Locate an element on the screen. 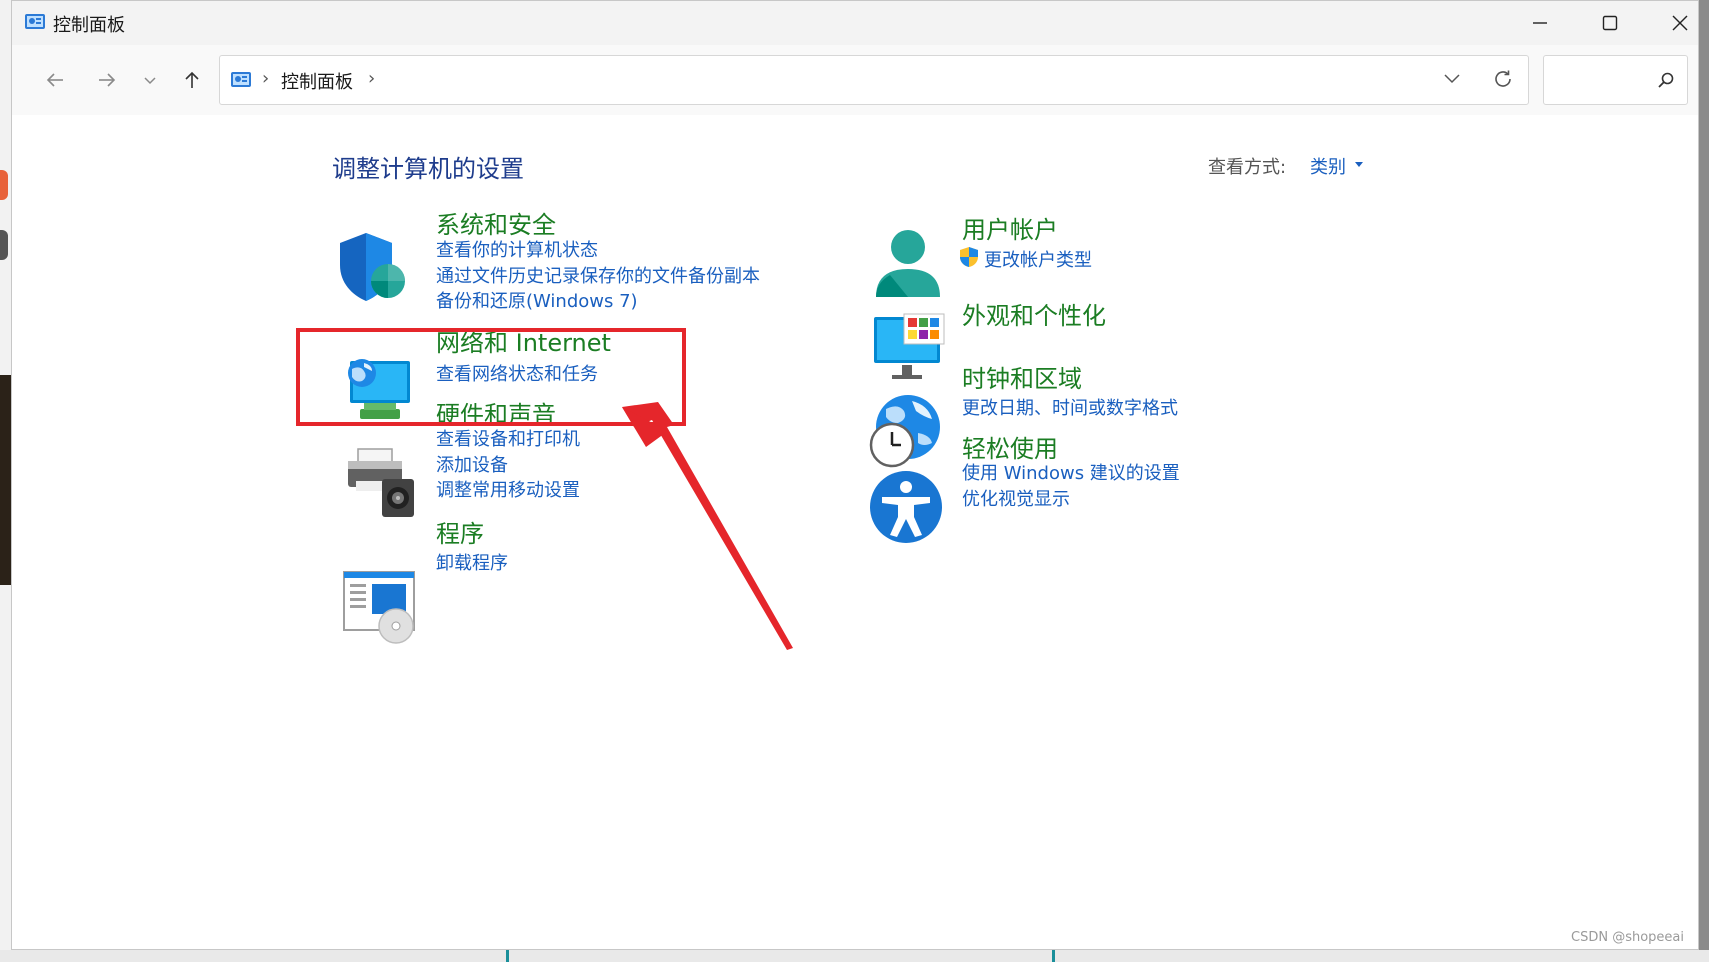  user-icon is located at coordinates (908, 265).